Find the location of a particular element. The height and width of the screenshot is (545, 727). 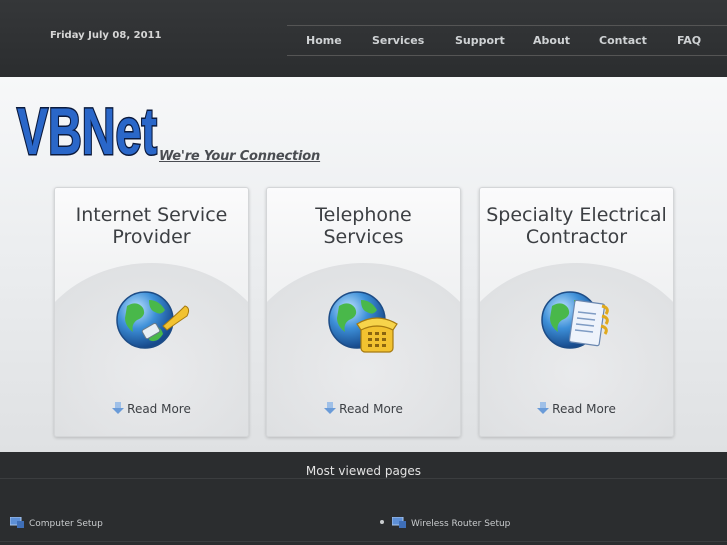

card-internet-service: Internet Service Provider Read More is located at coordinates (151, 312).